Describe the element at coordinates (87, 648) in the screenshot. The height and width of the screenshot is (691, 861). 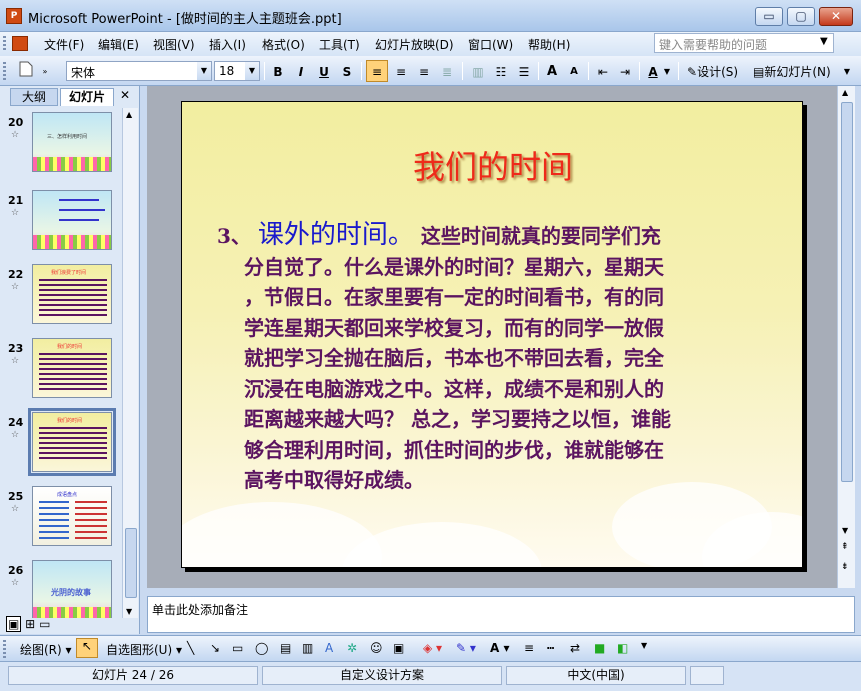
I see `select-pointer-icon: ↖` at that location.